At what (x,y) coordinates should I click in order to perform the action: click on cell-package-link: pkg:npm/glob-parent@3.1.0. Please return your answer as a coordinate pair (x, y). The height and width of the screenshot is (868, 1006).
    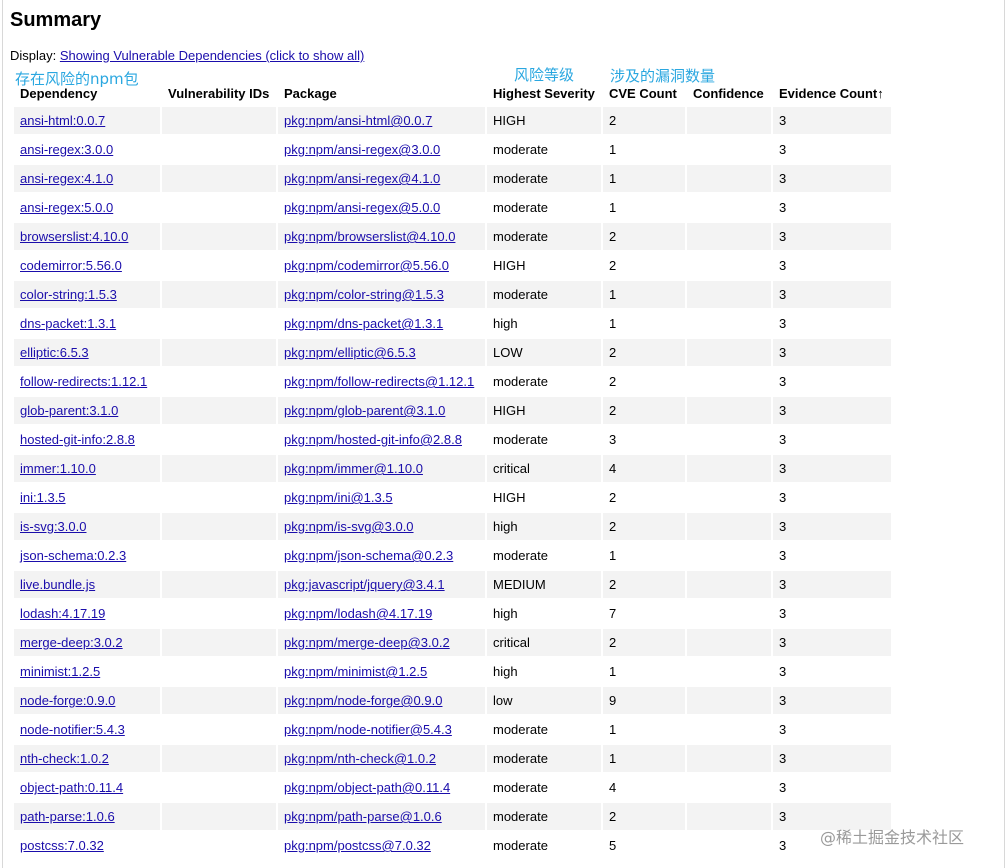
    Looking at the image, I should click on (364, 410).